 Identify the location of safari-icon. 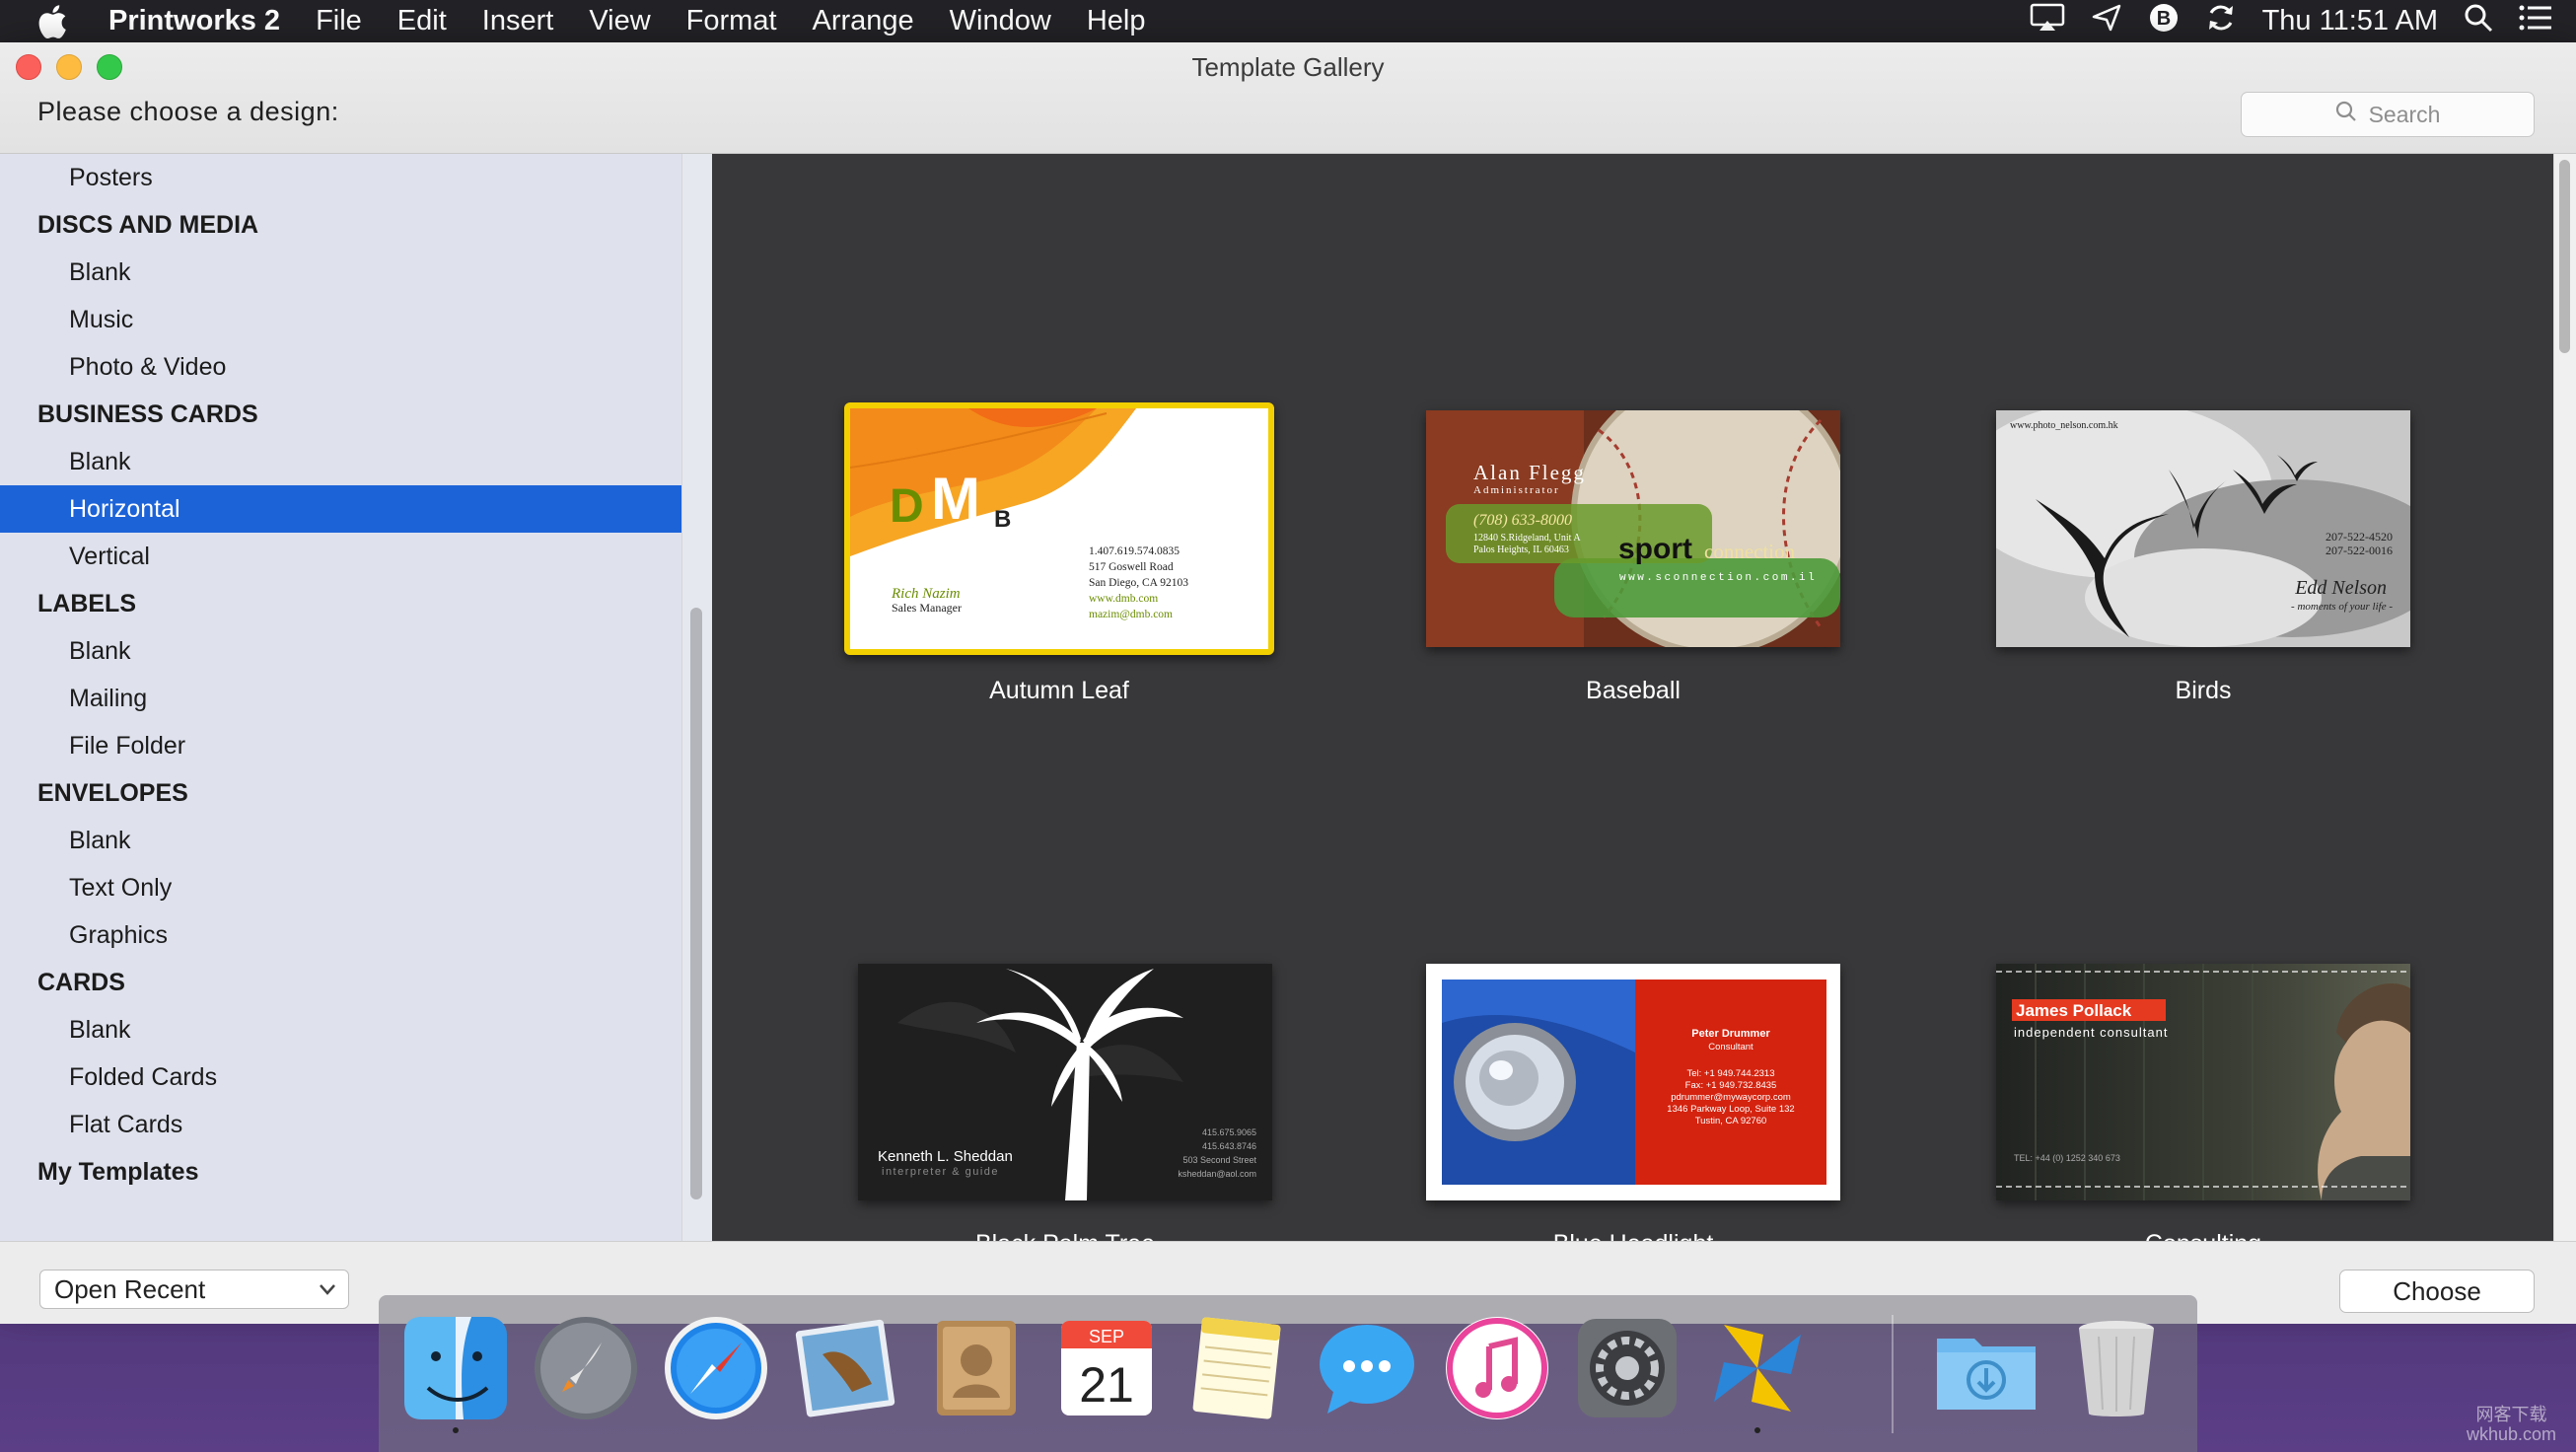
(716, 1368).